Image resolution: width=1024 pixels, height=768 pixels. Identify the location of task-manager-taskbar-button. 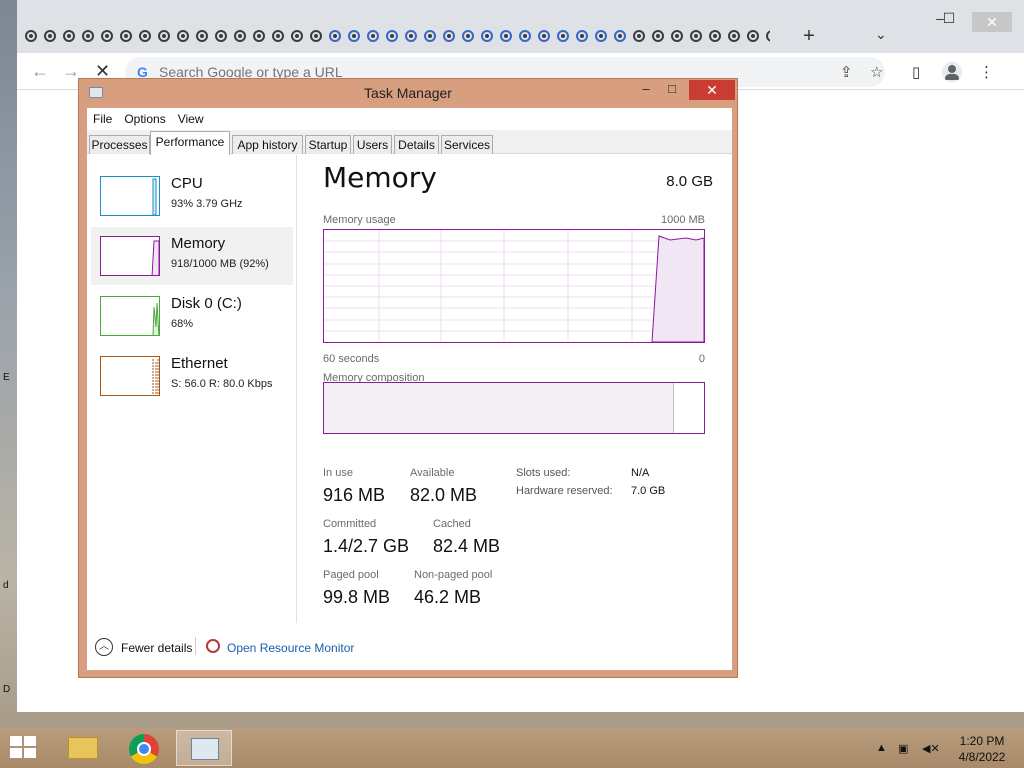
(204, 748).